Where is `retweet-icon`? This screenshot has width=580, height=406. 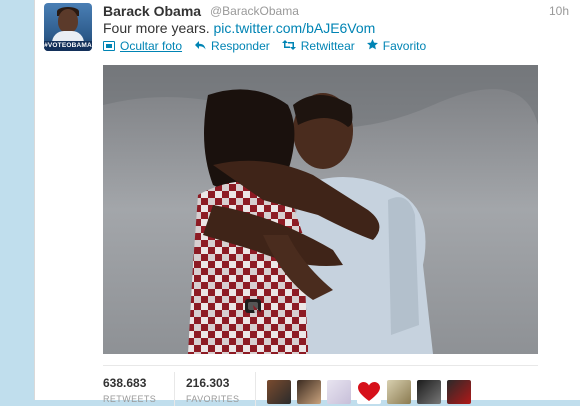
retweet-icon is located at coordinates (288, 46).